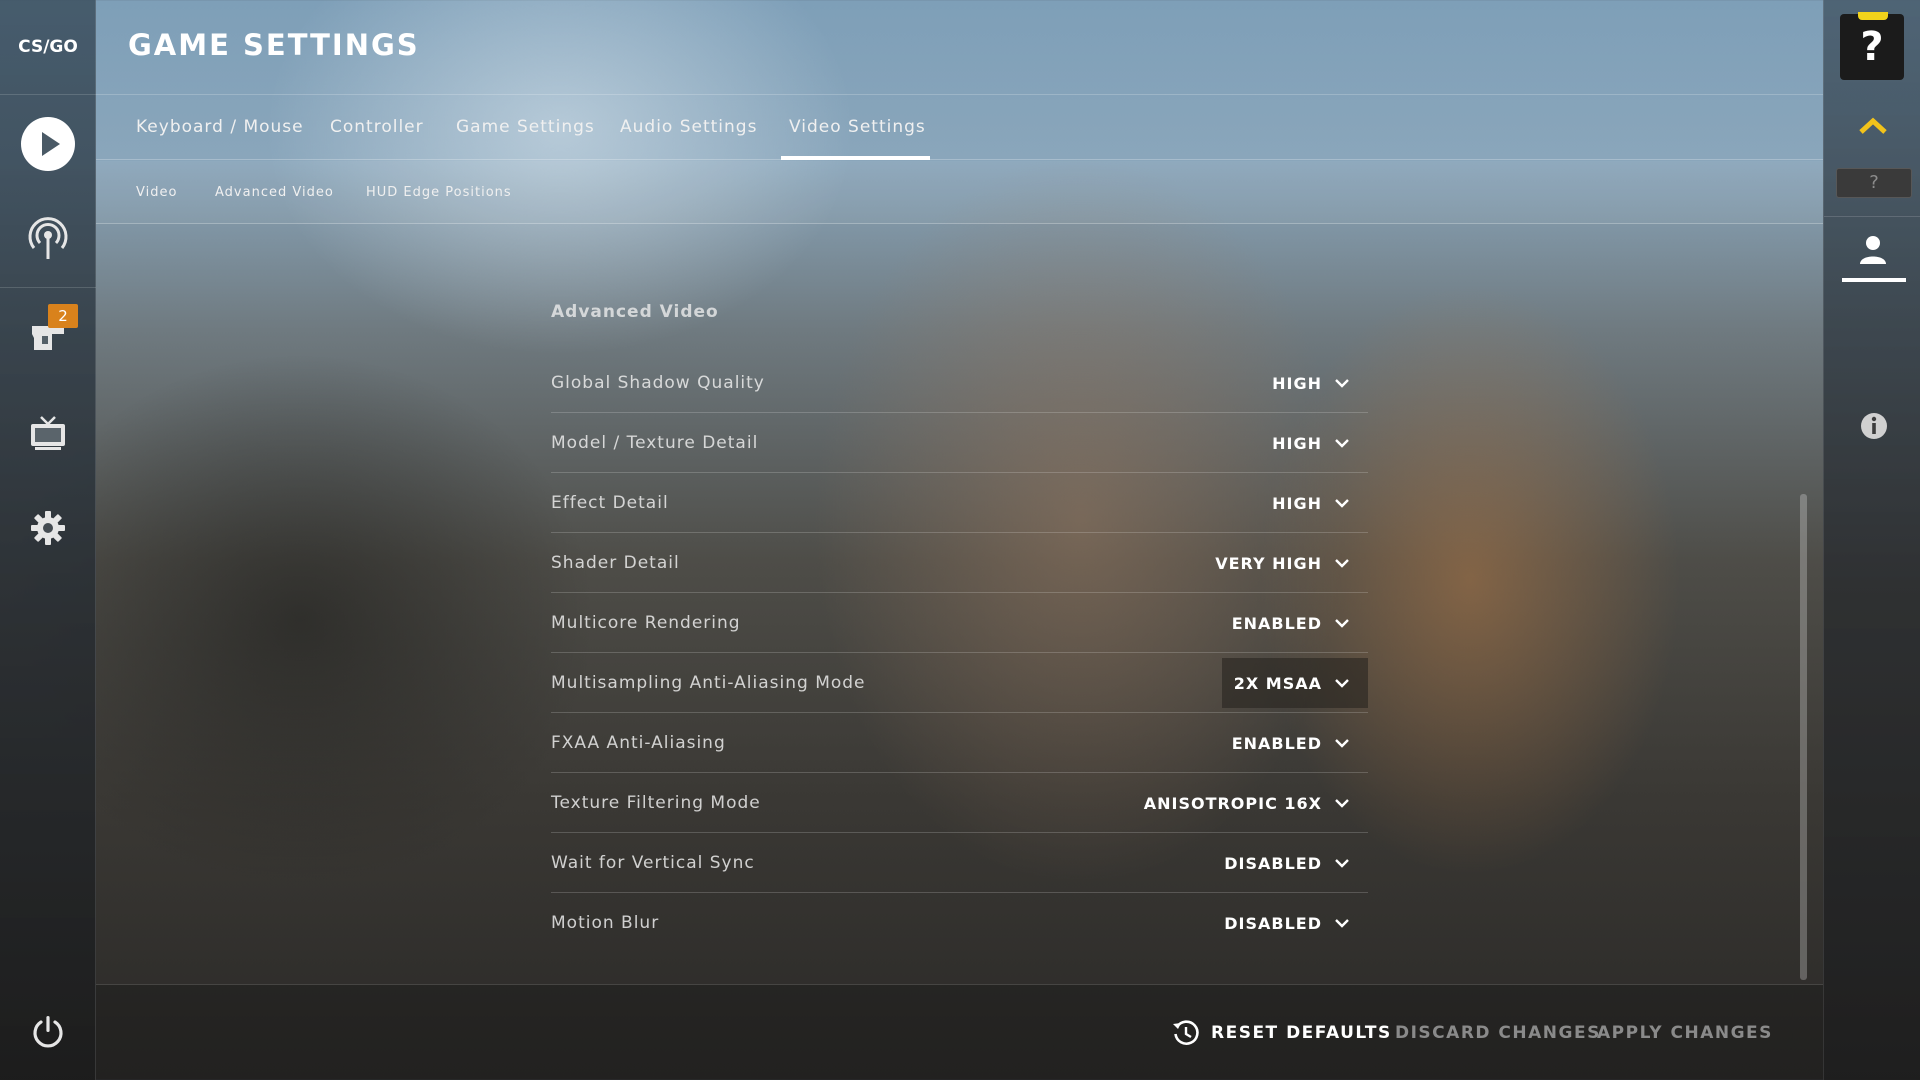 The width and height of the screenshot is (1920, 1080). I want to click on history-icon, so click(1186, 1032).